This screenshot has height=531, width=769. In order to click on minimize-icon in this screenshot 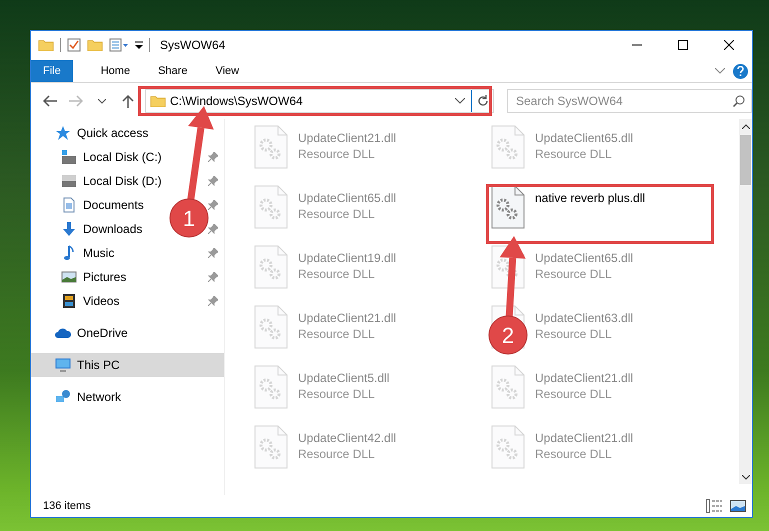, I will do `click(637, 45)`.